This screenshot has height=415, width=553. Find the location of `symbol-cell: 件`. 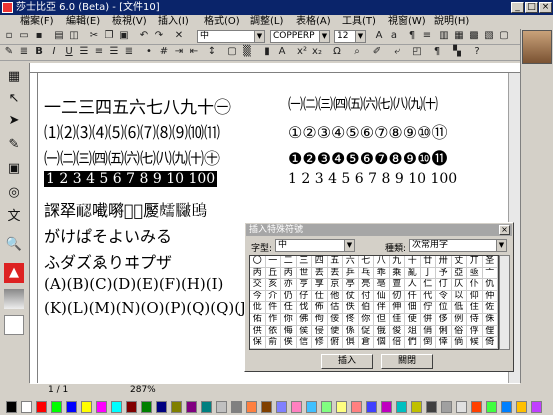

symbol-cell: 件 is located at coordinates (273, 308).